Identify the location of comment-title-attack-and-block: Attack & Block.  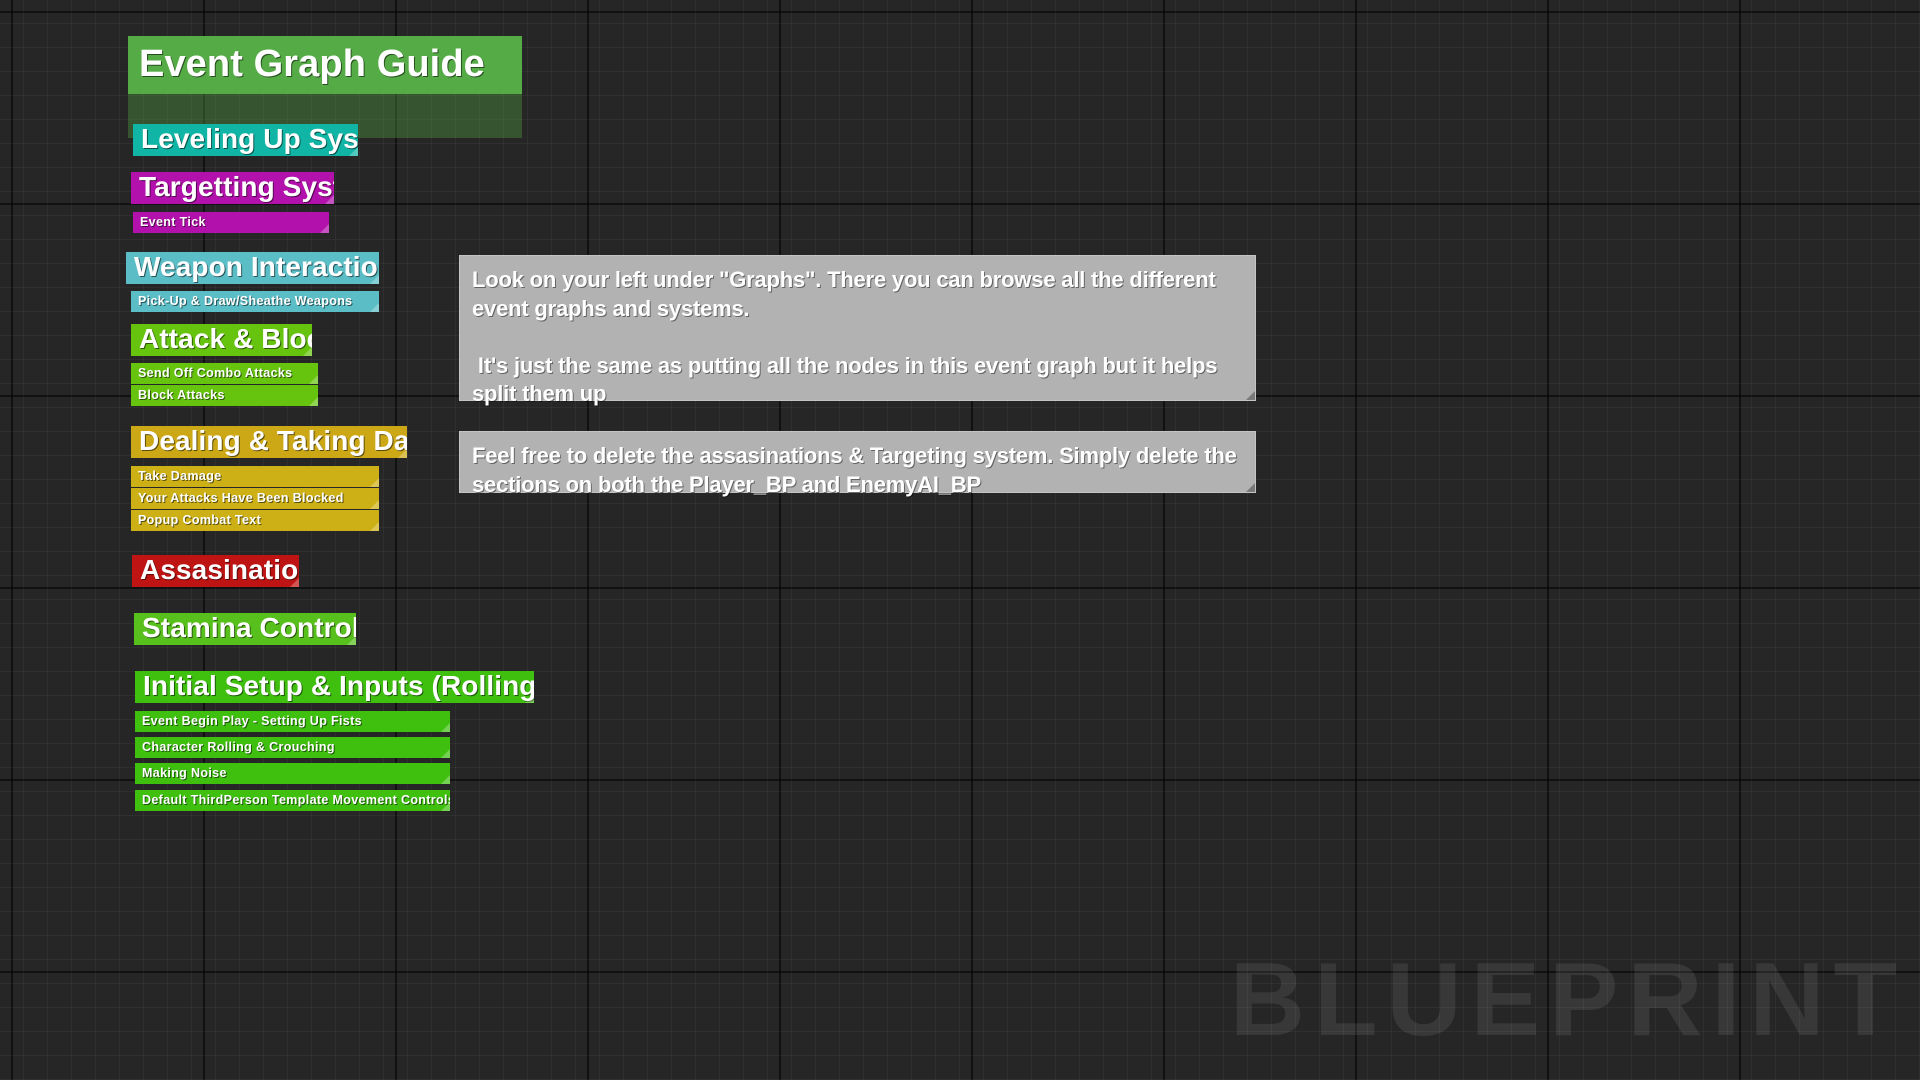
(221, 340).